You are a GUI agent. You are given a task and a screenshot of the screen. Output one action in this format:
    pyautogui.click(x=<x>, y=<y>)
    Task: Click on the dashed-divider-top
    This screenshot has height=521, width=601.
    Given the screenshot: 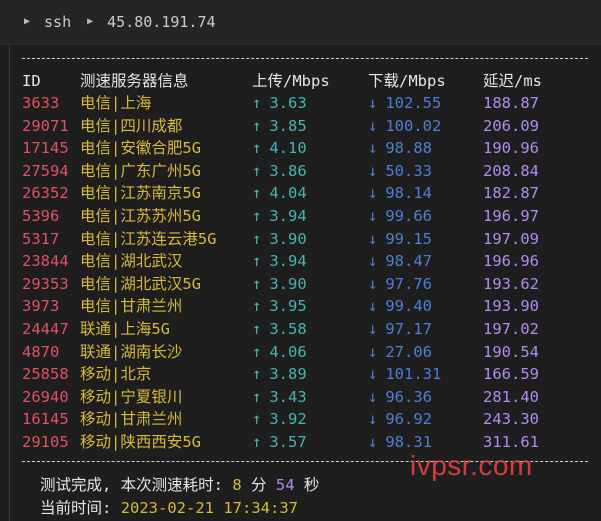 What is the action you would take?
    pyautogui.click(x=305, y=58)
    